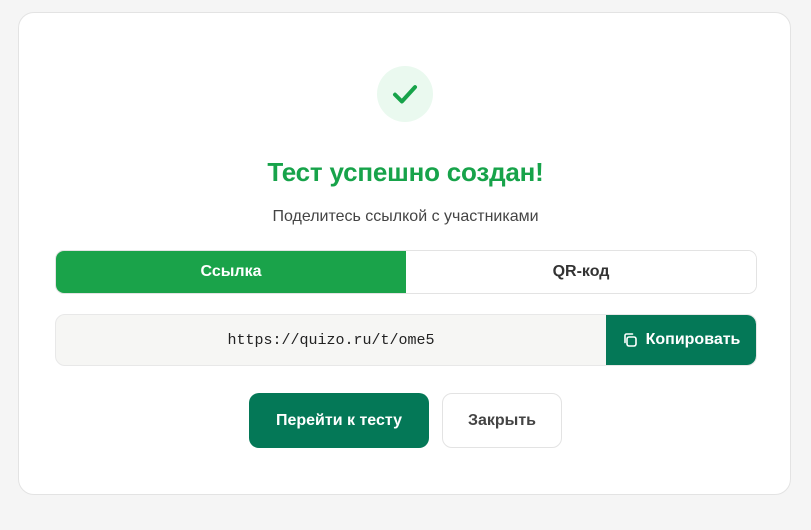 This screenshot has height=530, width=811. Describe the element at coordinates (331, 340) in the screenshot. I see `share-url: https://quizo.ru/t/ome5` at that location.